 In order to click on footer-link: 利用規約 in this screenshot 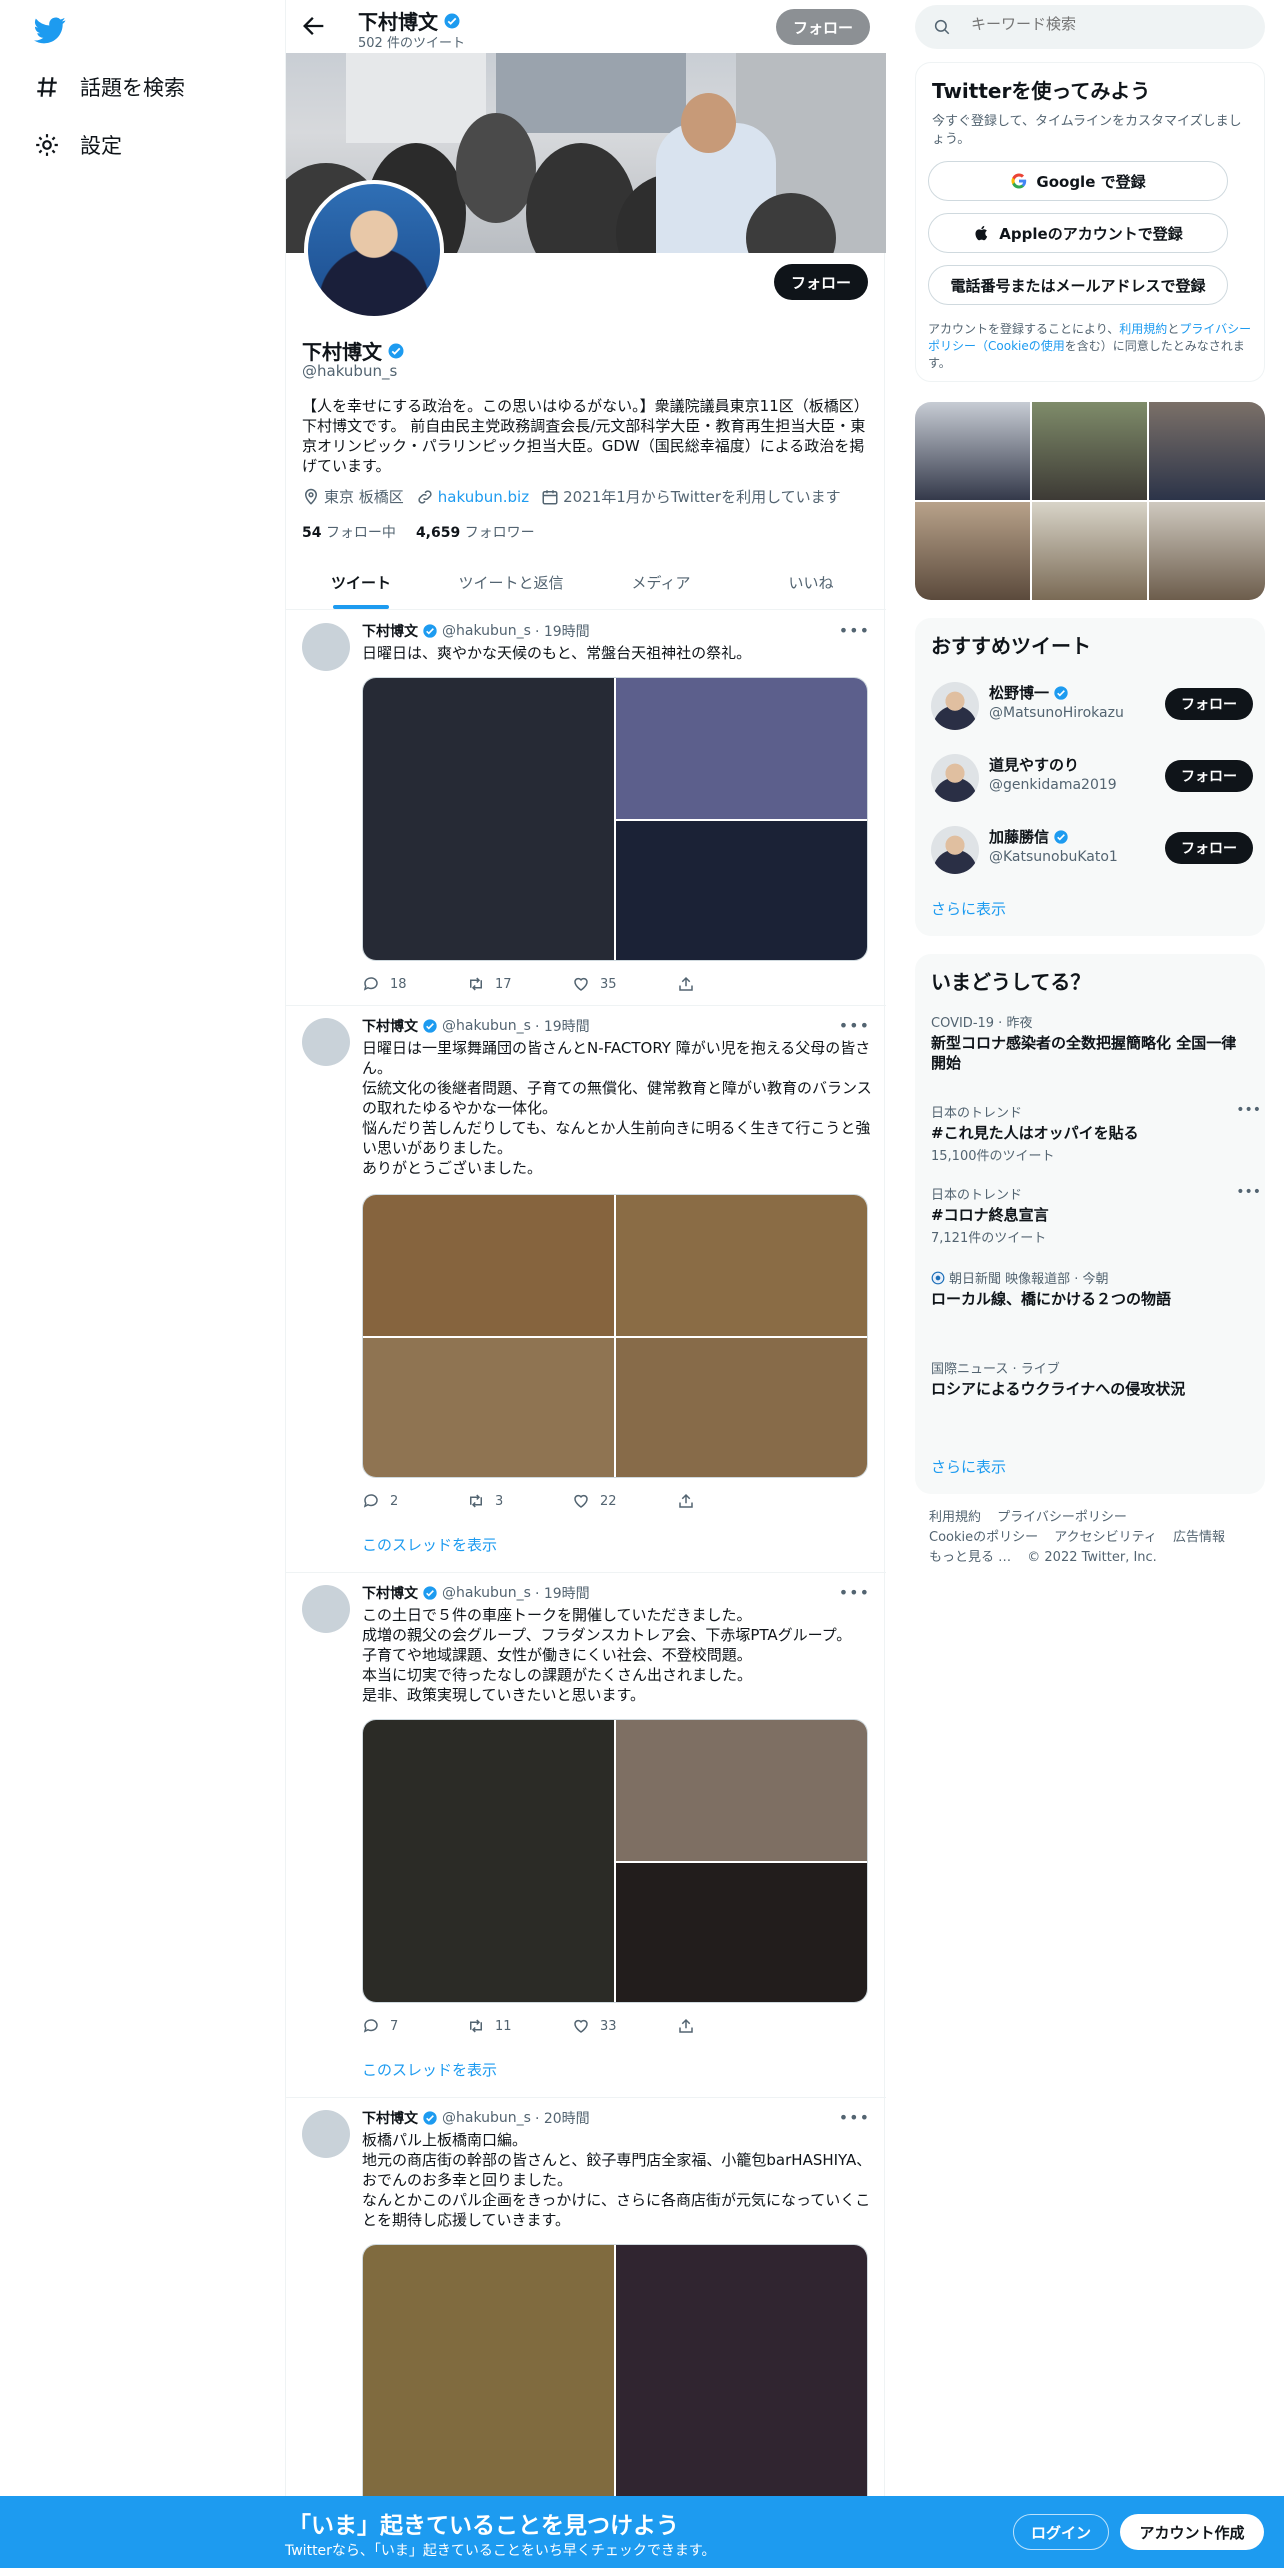, I will do `click(955, 1517)`.